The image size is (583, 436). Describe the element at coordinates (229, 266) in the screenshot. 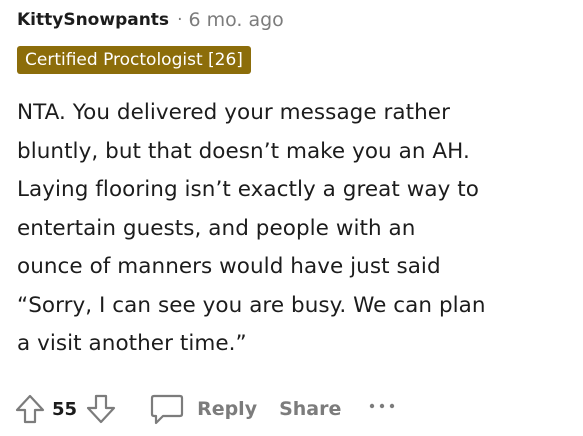

I see `comment-body-line: ounce of manners would have just said` at that location.